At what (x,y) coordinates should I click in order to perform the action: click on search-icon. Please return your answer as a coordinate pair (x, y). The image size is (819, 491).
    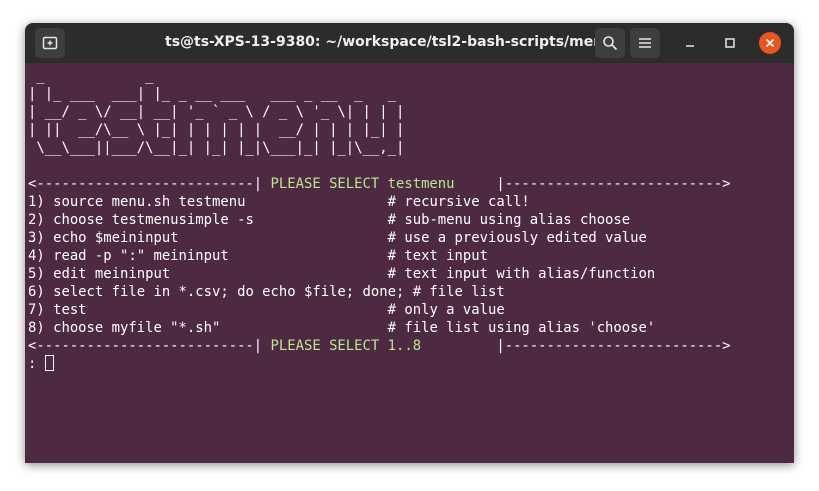
    Looking at the image, I should click on (610, 43).